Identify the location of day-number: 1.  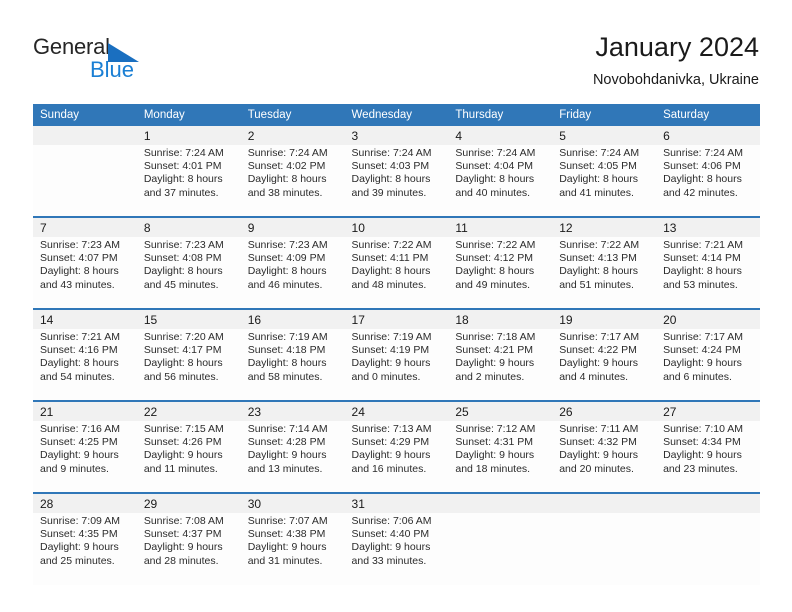
(188, 135).